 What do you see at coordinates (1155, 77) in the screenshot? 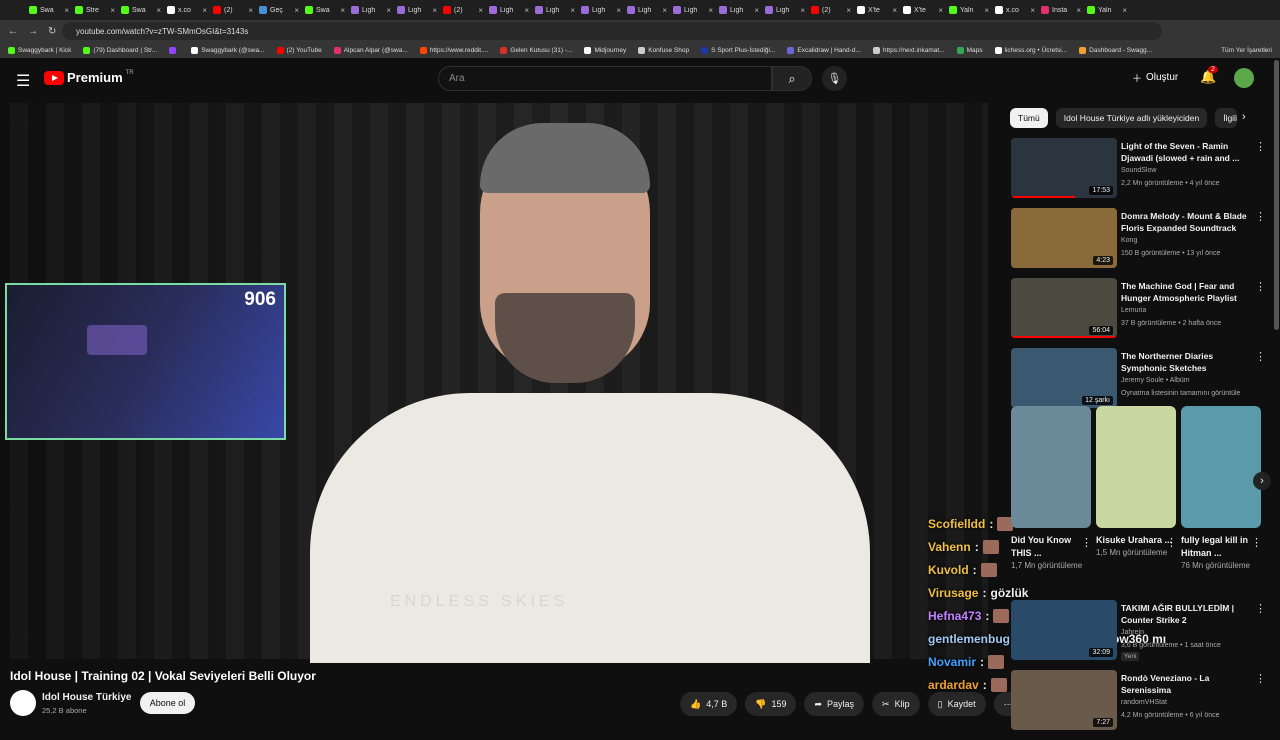
I see `create-button: ＋ Oluştur` at bounding box center [1155, 77].